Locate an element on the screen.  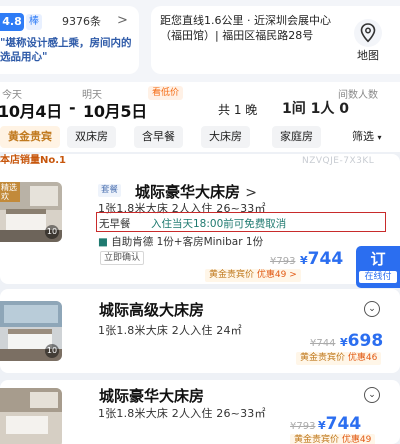
review-card: 4.8 棒 9376条 > "堪称设计感上乘，房间内的选品用心" is located at coordinates (69, 40).